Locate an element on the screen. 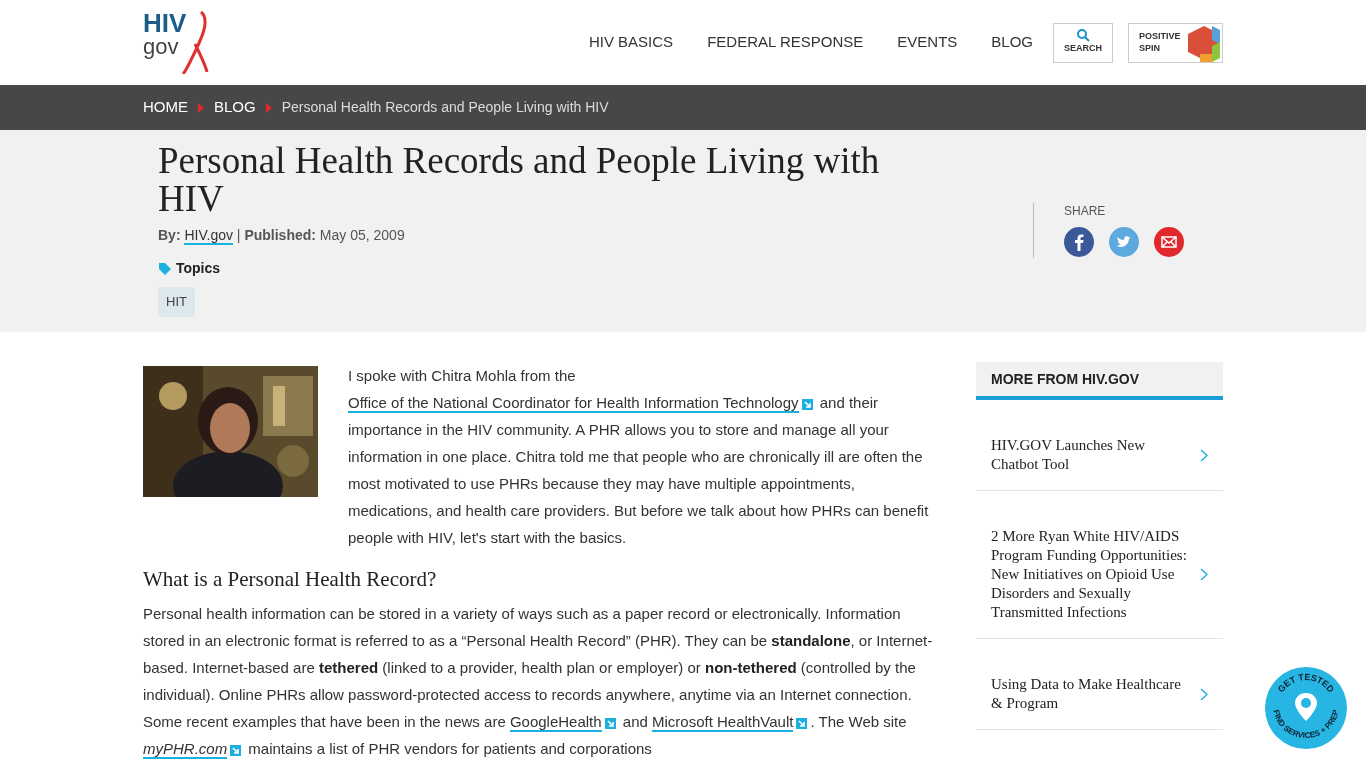 The height and width of the screenshot is (768, 1366). breadcrumb-link: BLOG is located at coordinates (235, 107).